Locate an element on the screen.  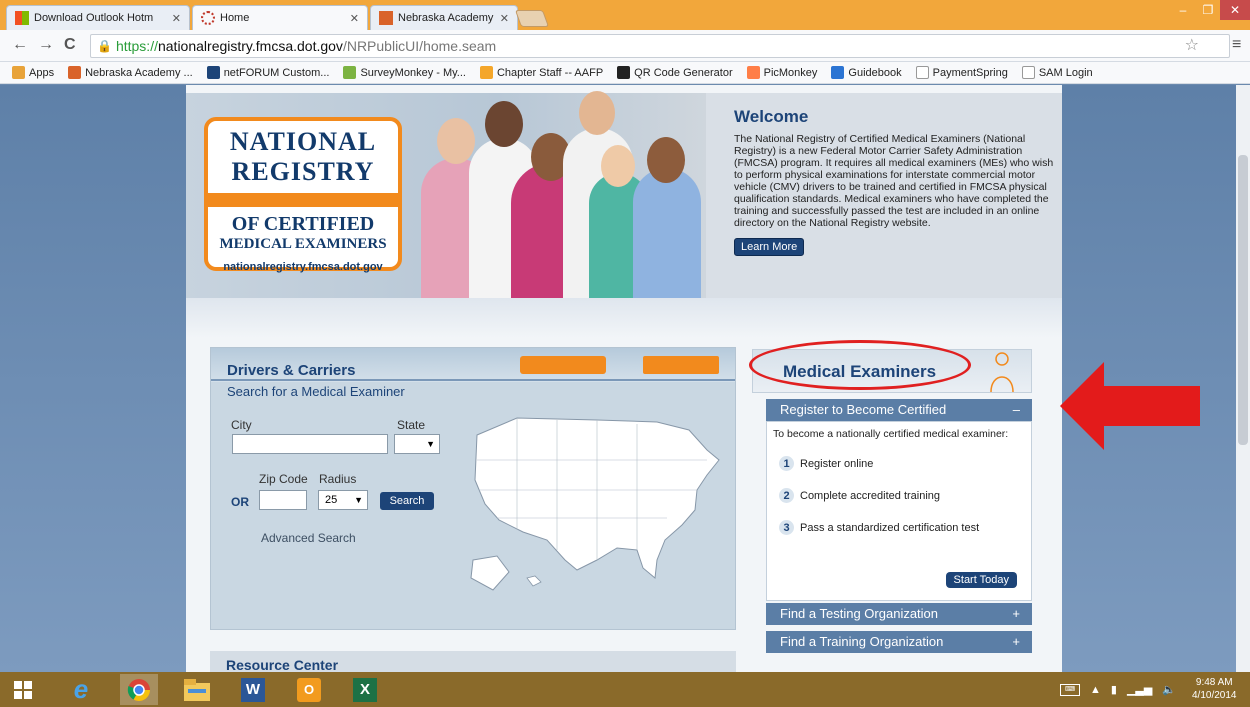
dropdown-arrow-icon: ▼ is located at coordinates (358, 500).